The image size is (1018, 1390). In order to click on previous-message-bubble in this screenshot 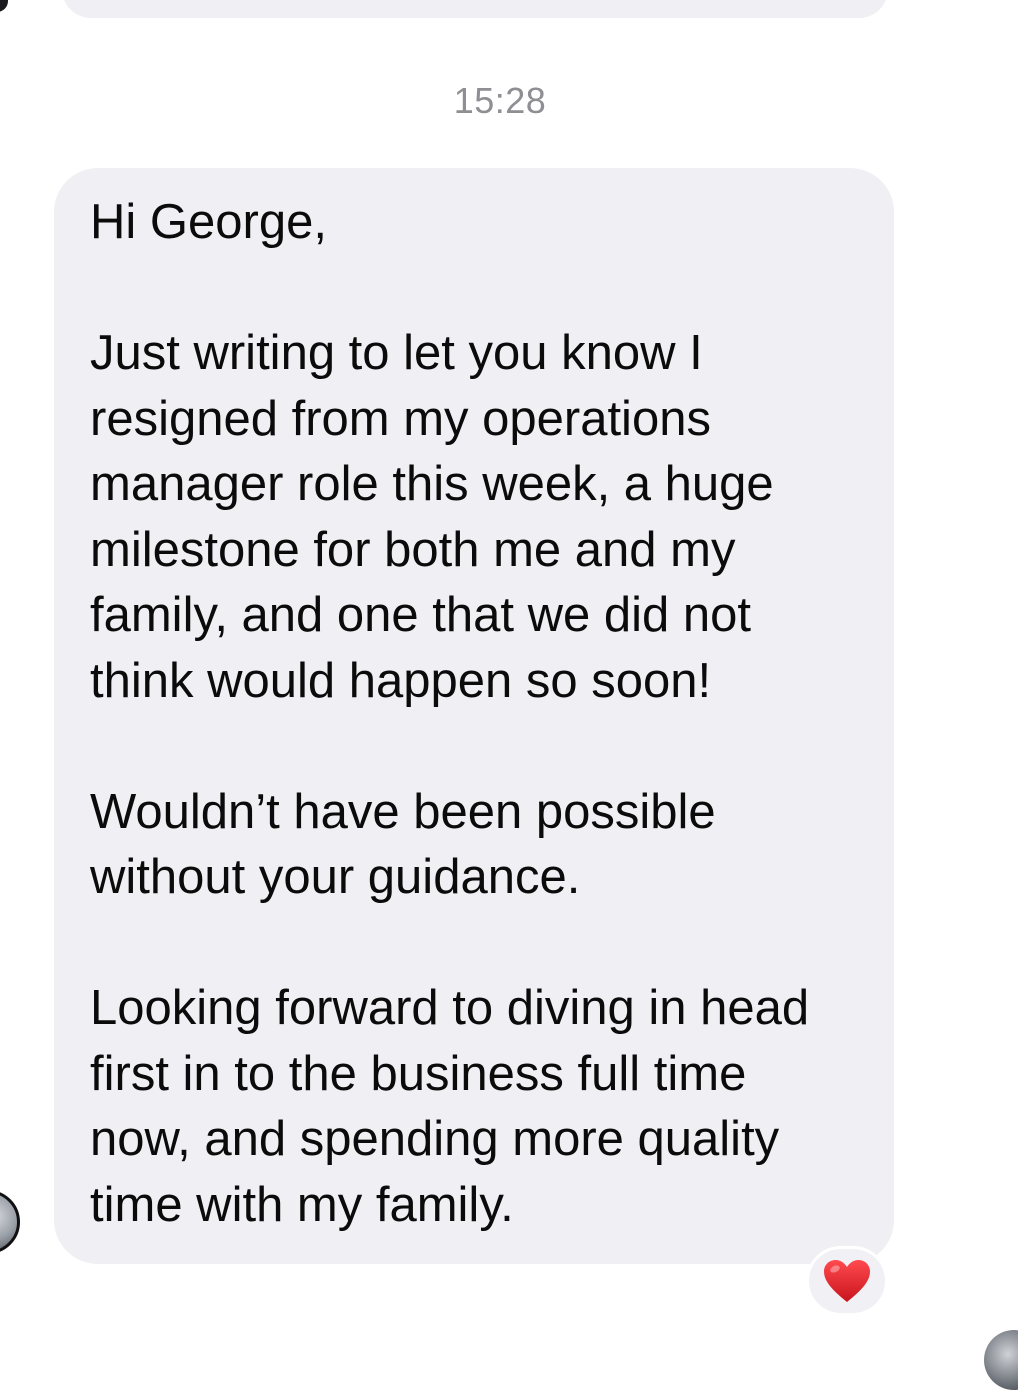, I will do `click(475, 9)`.